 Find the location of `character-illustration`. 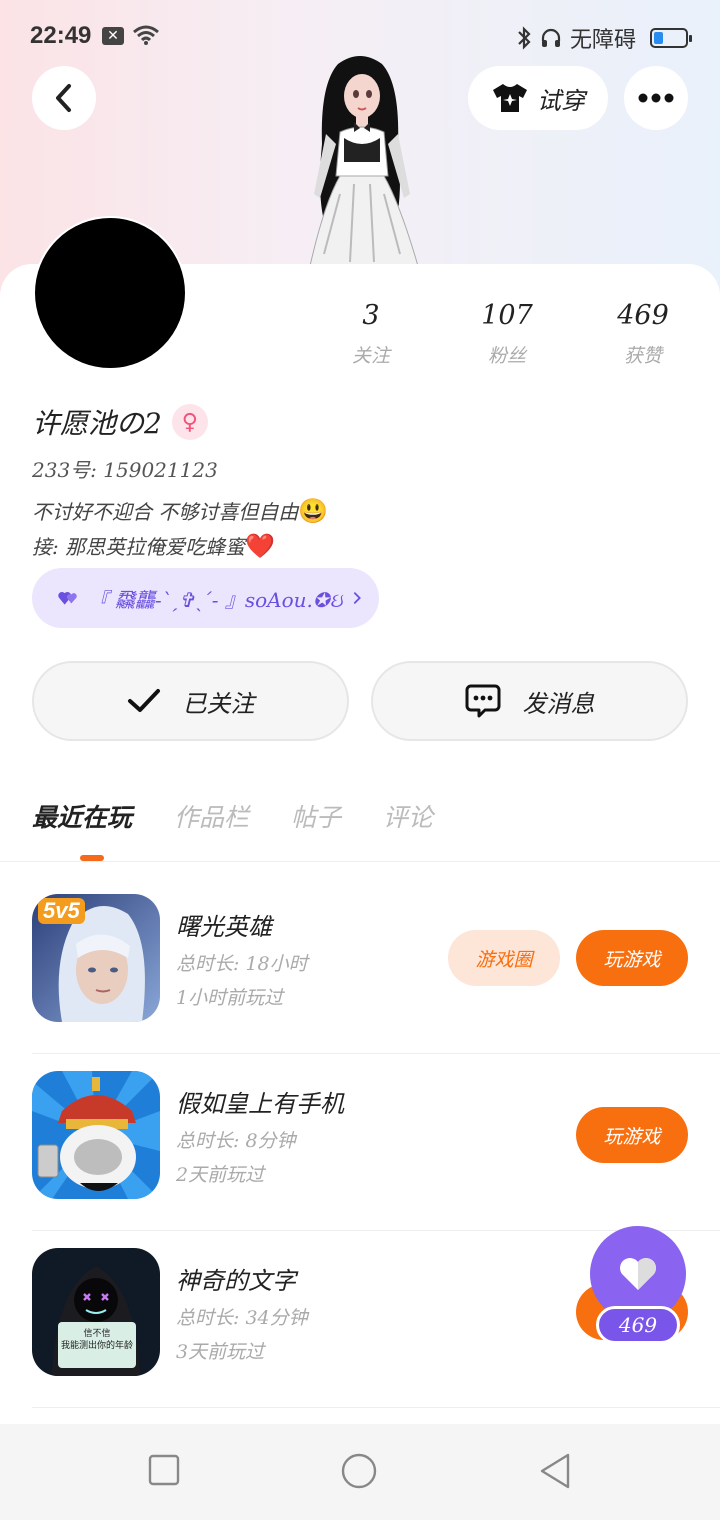

character-illustration is located at coordinates (364, 161).